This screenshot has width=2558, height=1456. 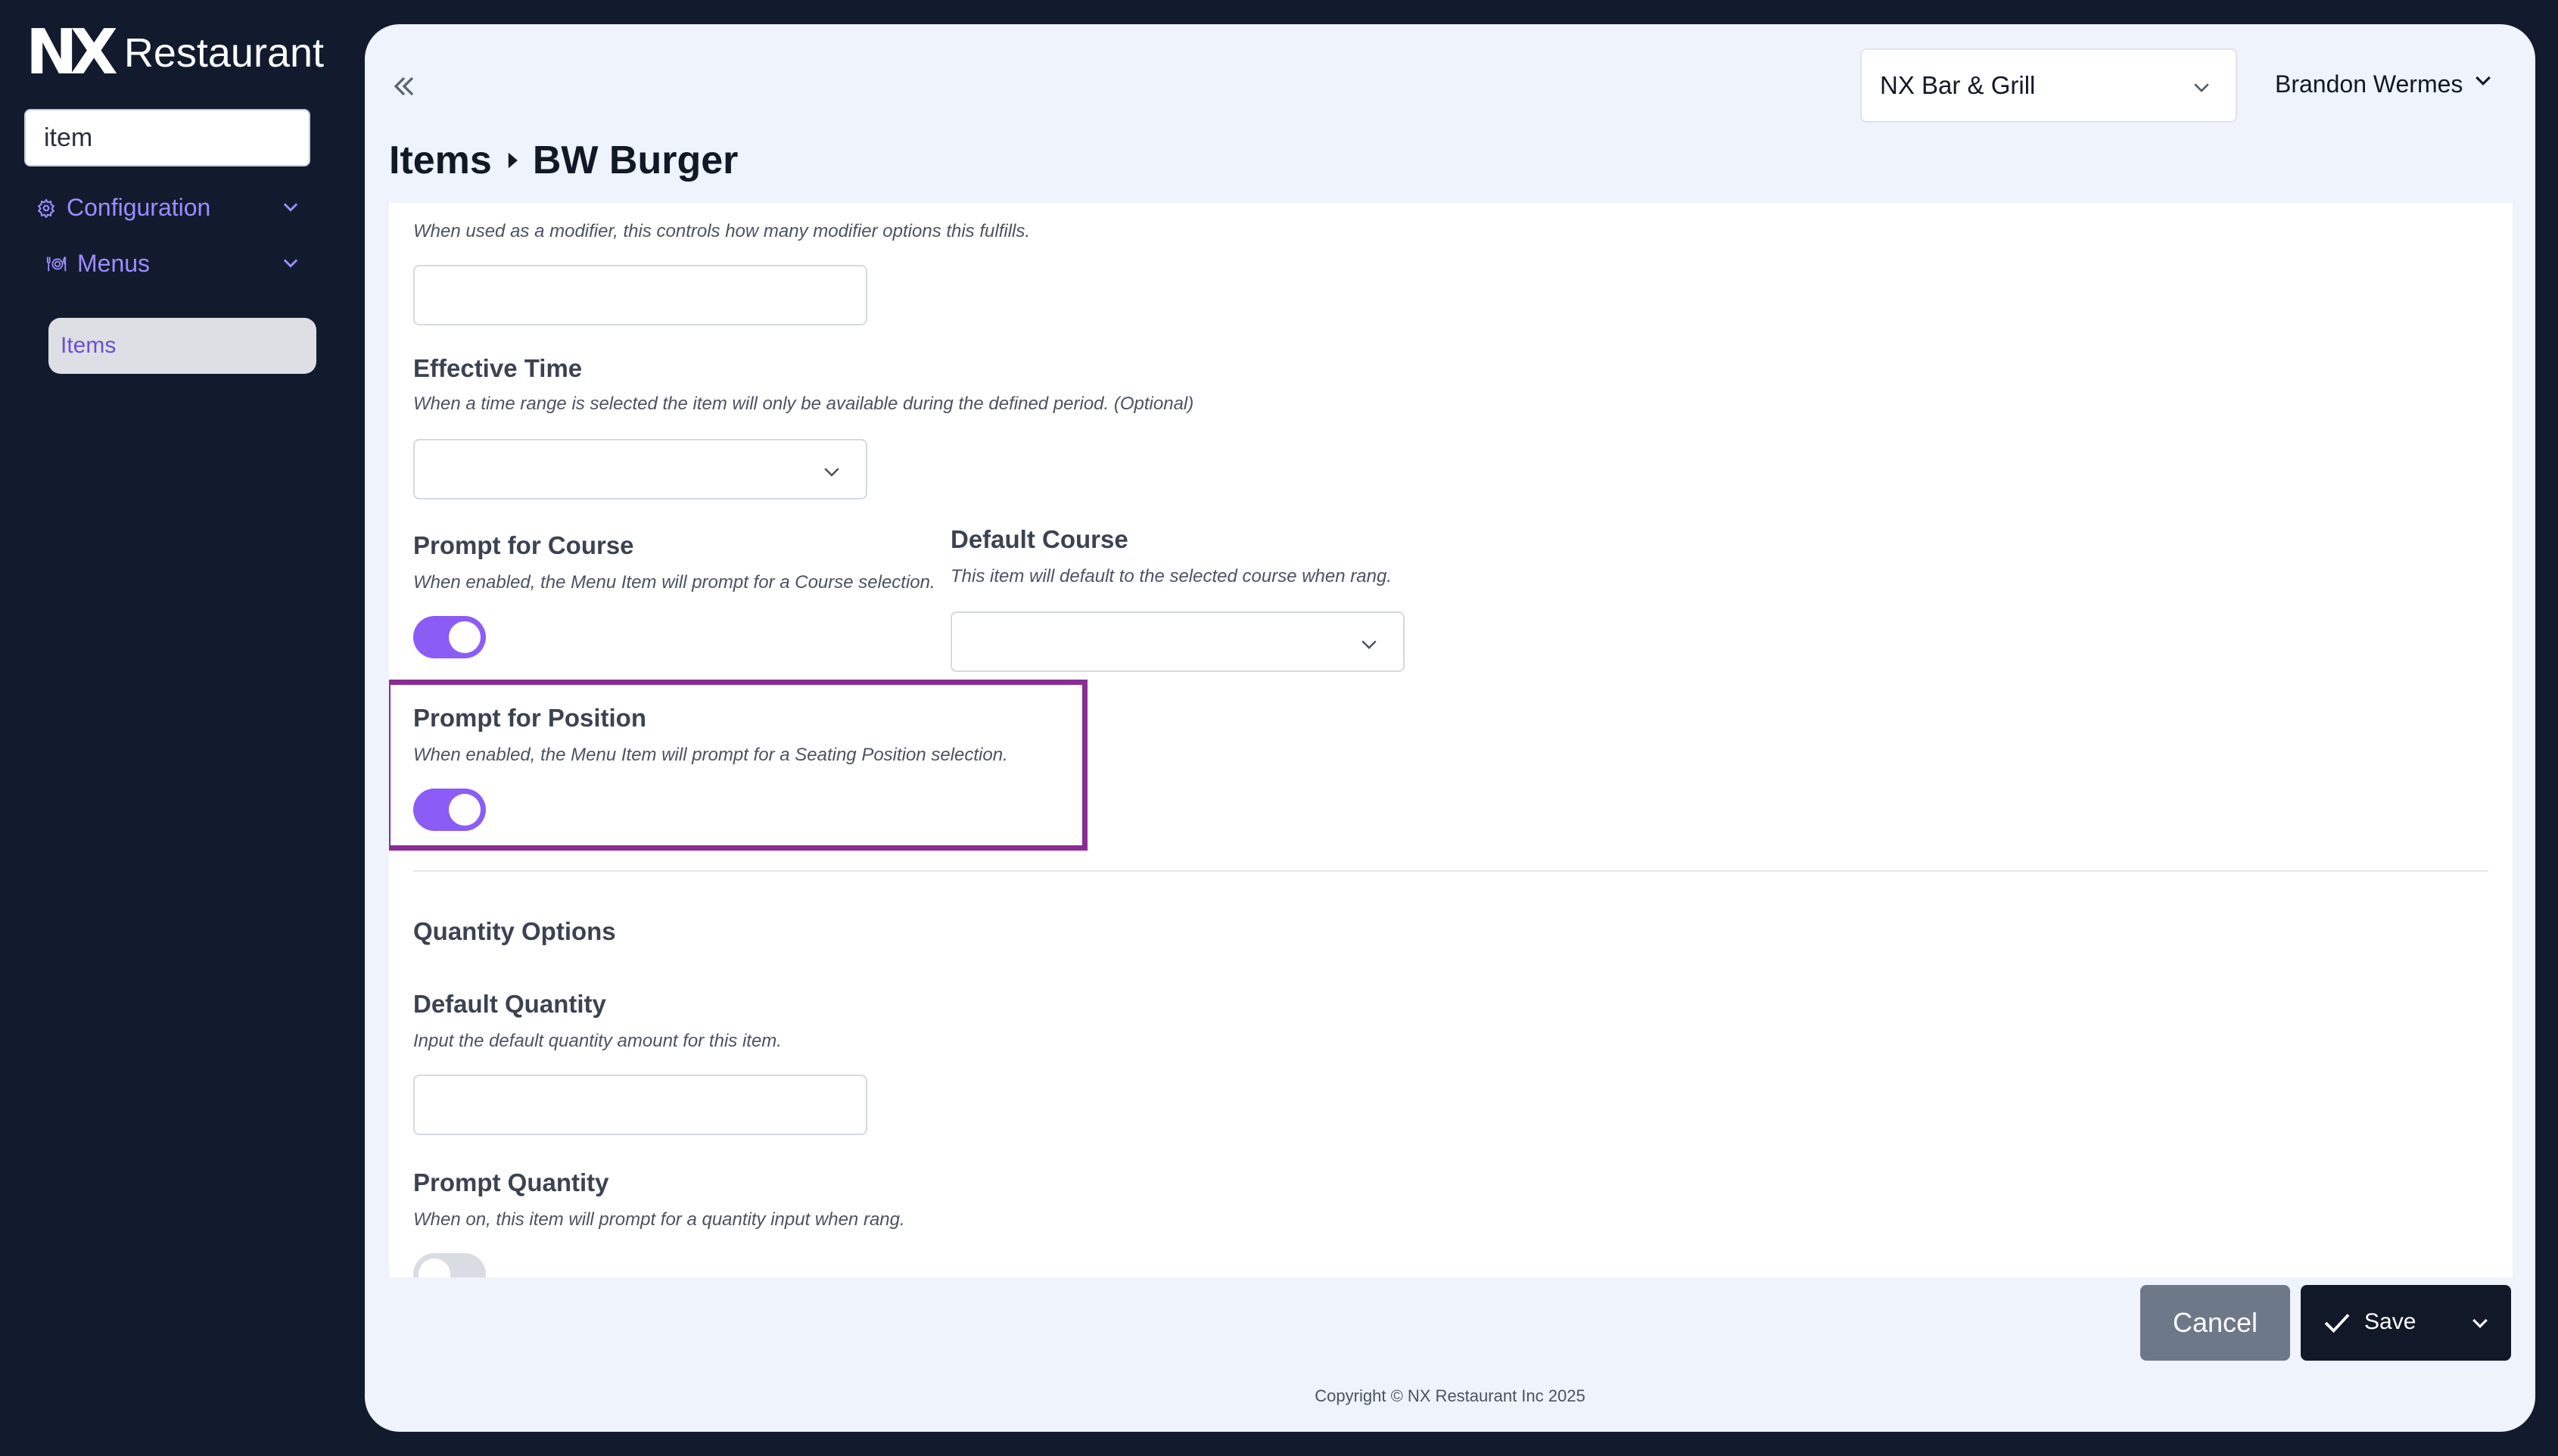 I want to click on section-divider, so click(x=1450, y=871).